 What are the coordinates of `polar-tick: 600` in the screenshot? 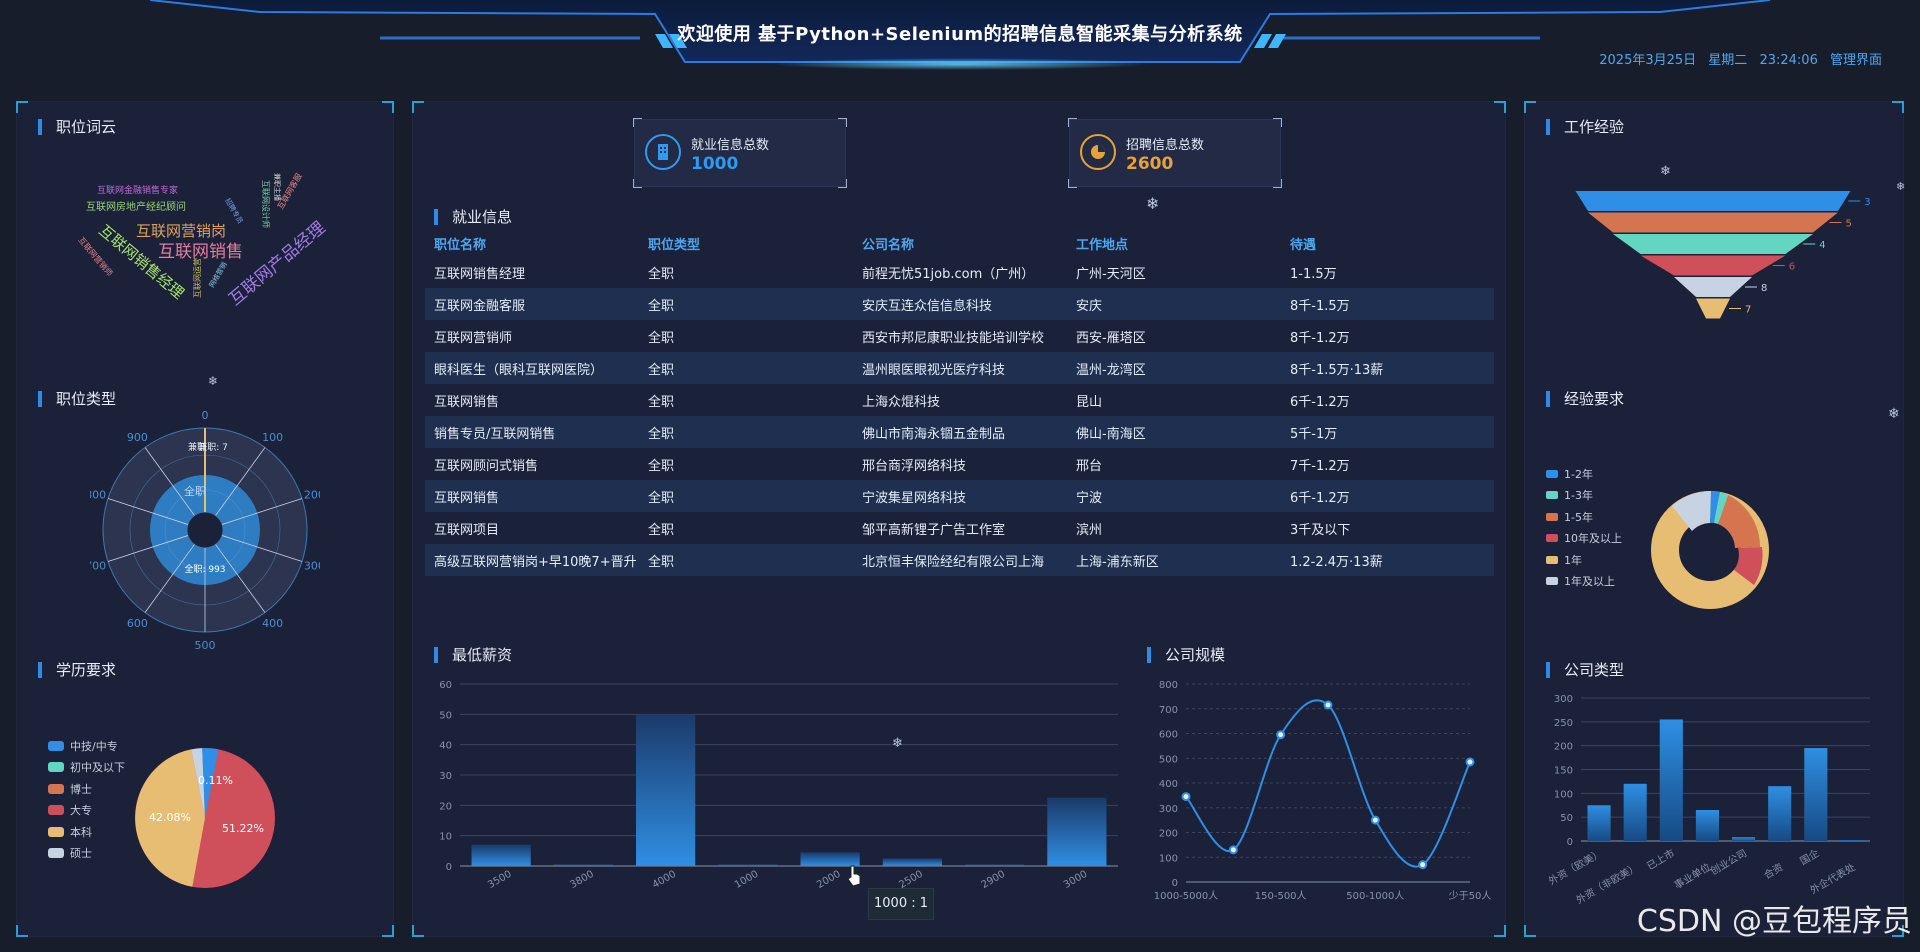 It's located at (137, 623).